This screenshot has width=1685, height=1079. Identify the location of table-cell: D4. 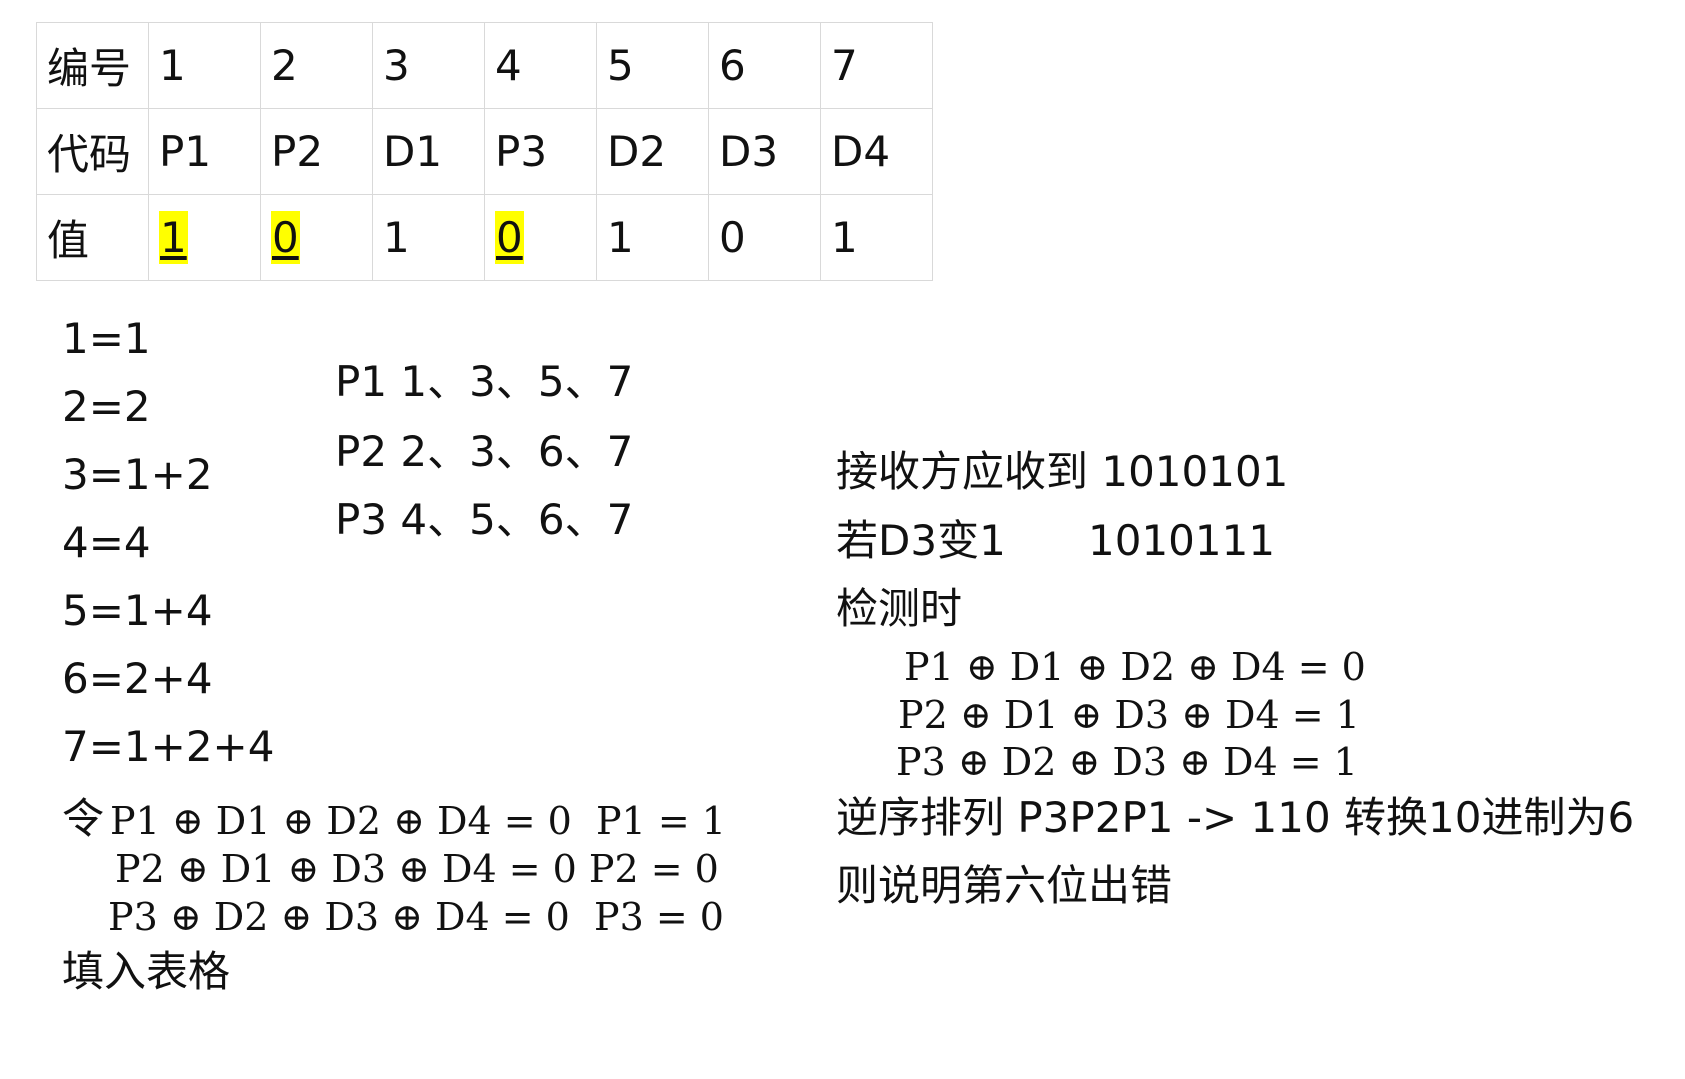
(876, 151).